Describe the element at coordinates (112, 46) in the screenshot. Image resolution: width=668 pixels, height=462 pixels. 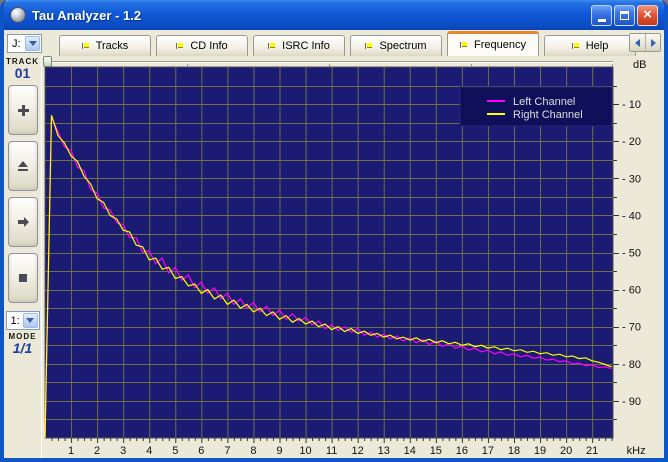
I see `tab-label: Tracks` at that location.